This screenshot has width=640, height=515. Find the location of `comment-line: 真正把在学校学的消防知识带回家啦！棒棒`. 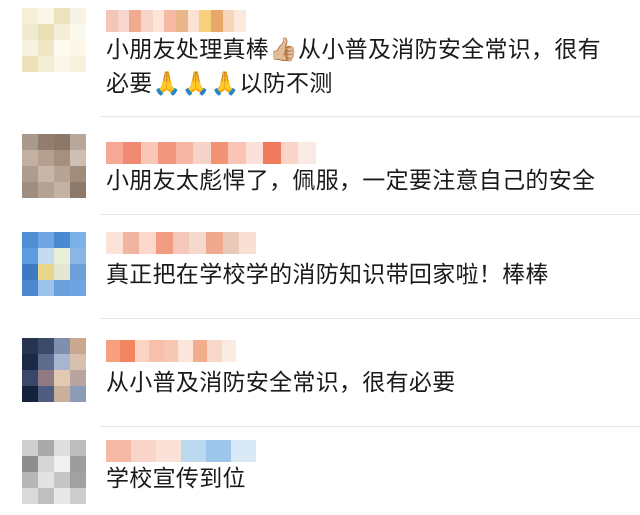

comment-line: 真正把在学校学的消防知识带回家啦！棒棒 is located at coordinates (327, 275).